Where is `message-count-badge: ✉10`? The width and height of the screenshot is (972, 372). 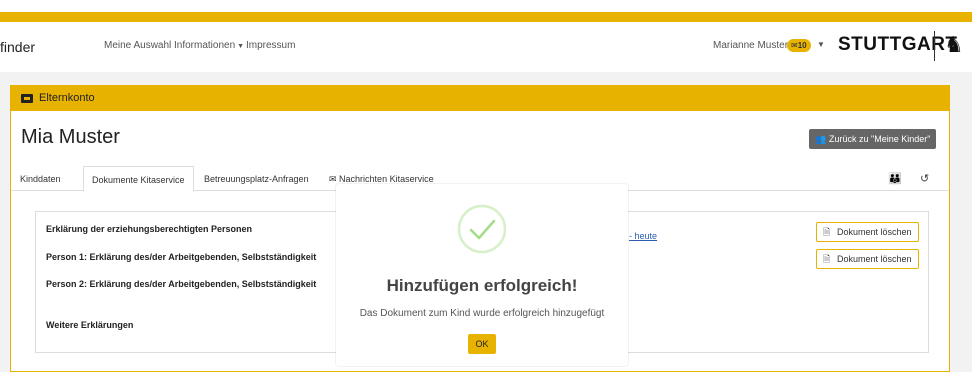 message-count-badge: ✉10 is located at coordinates (799, 45).